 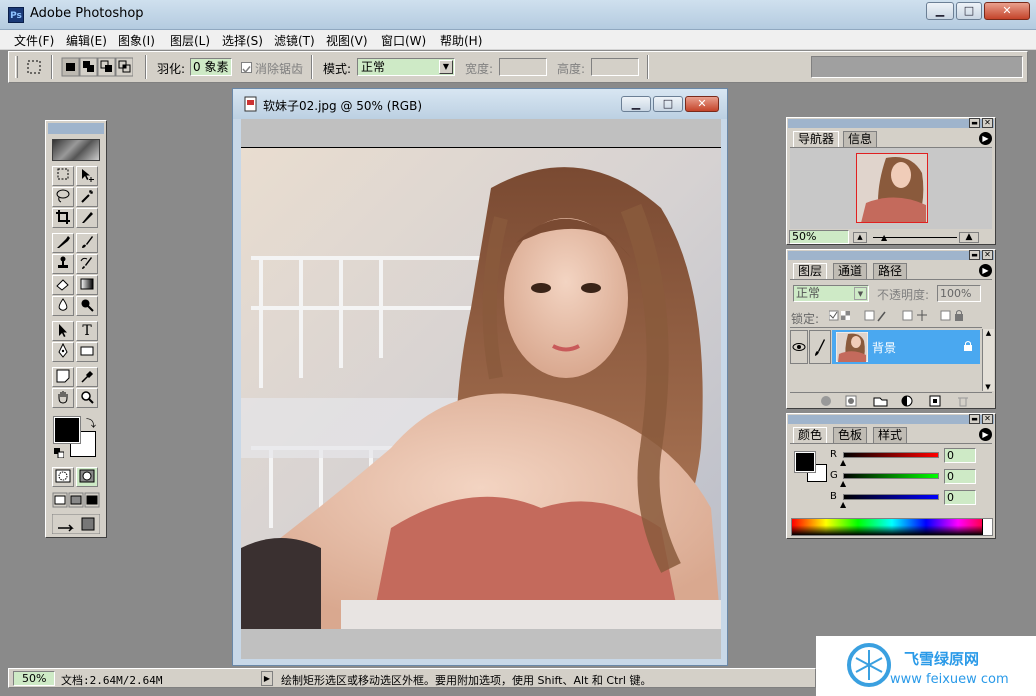 What do you see at coordinates (615, 67) in the screenshot?
I see `height-field` at bounding box center [615, 67].